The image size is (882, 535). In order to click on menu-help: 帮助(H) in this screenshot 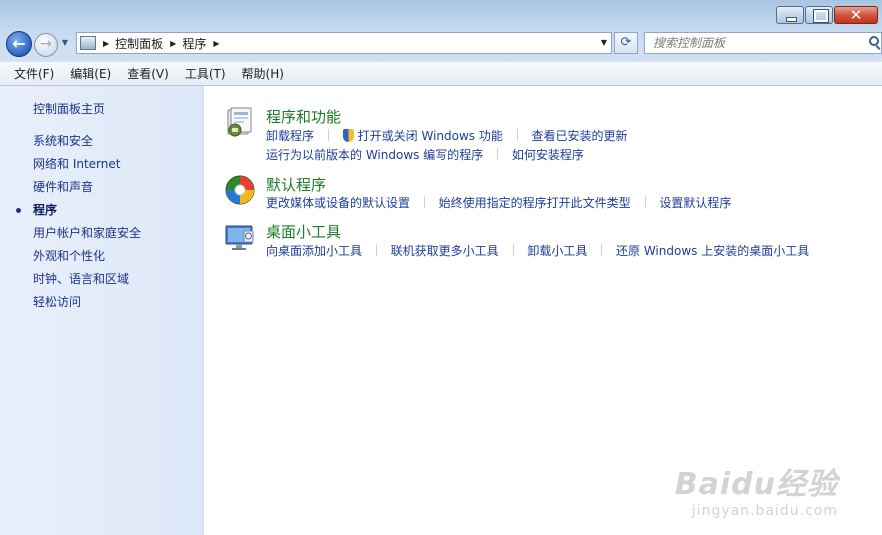, I will do `click(263, 73)`.